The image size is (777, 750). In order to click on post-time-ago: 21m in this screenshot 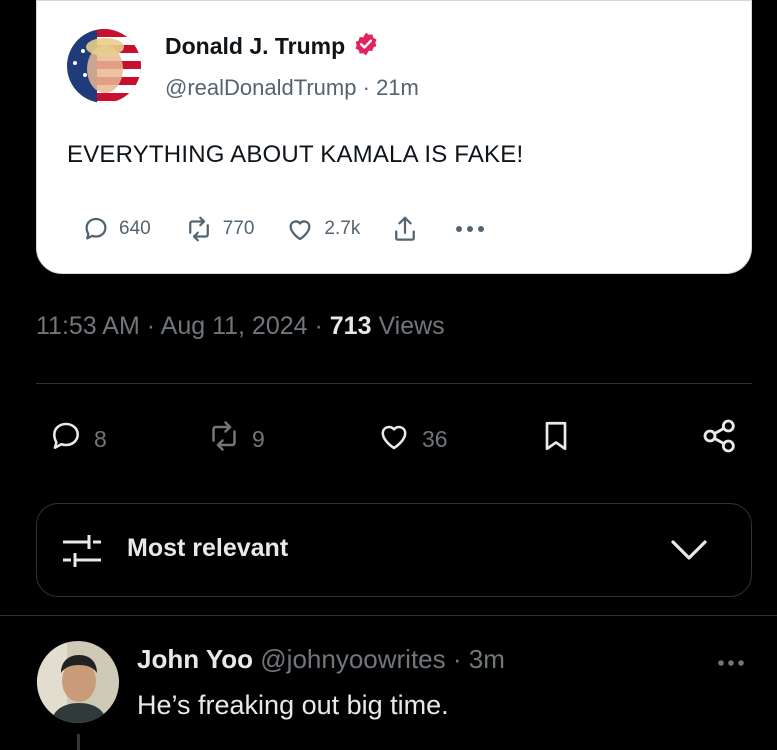, I will do `click(397, 87)`.